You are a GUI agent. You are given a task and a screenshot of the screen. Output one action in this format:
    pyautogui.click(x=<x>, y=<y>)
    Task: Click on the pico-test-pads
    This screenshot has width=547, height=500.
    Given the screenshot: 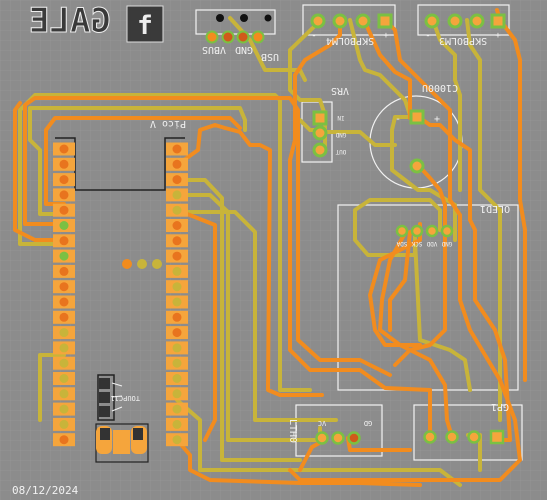 What is the action you would take?
    pyautogui.click(x=142, y=264)
    